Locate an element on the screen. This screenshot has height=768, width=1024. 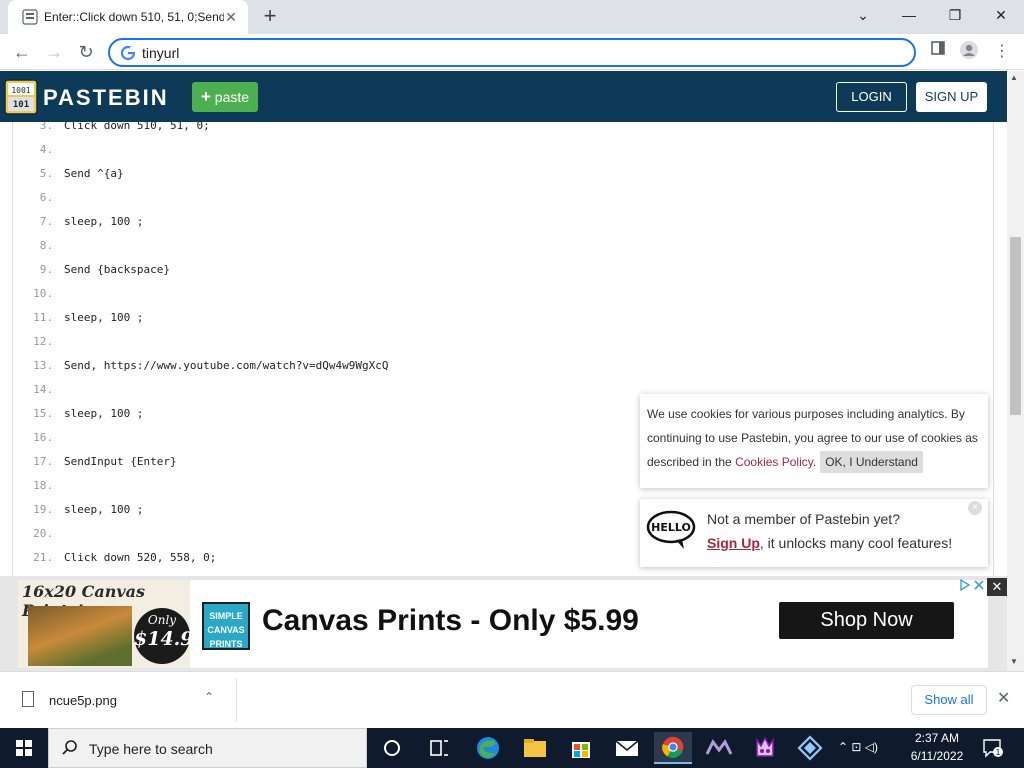
line-number: 6. is located at coordinates (46, 197).